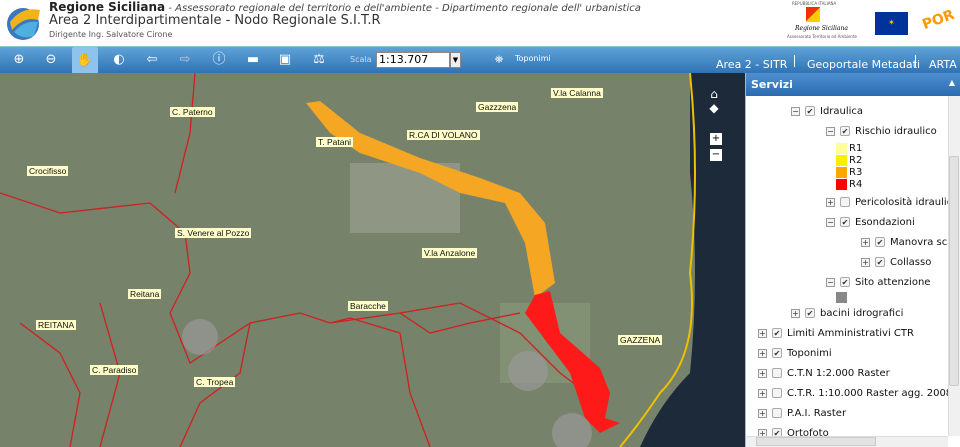  Describe the element at coordinates (896, 131) in the screenshot. I see `layer-label: Rischio idraulico` at that location.